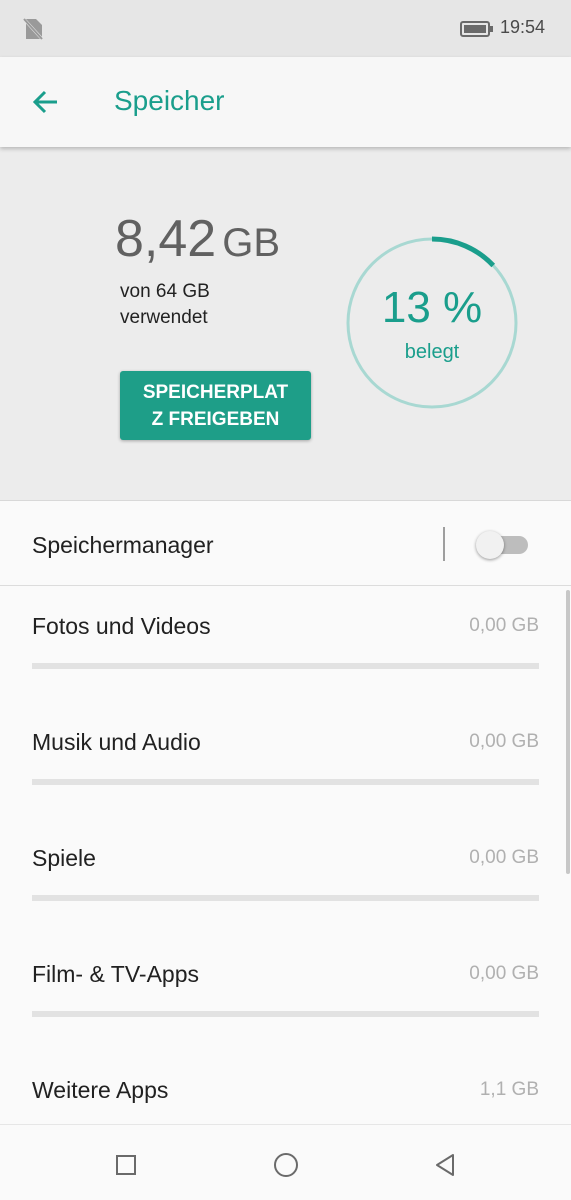 This screenshot has width=571, height=1200. Describe the element at coordinates (215, 392) in the screenshot. I see `free-button-line1: SPEICHERPLAT` at that location.